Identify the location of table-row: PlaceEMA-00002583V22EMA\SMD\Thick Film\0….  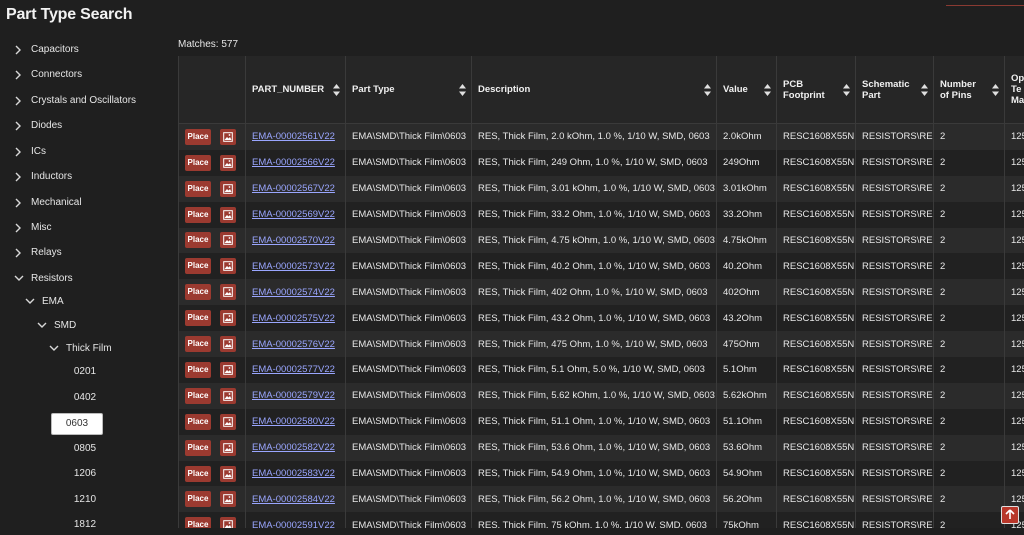
(601, 474).